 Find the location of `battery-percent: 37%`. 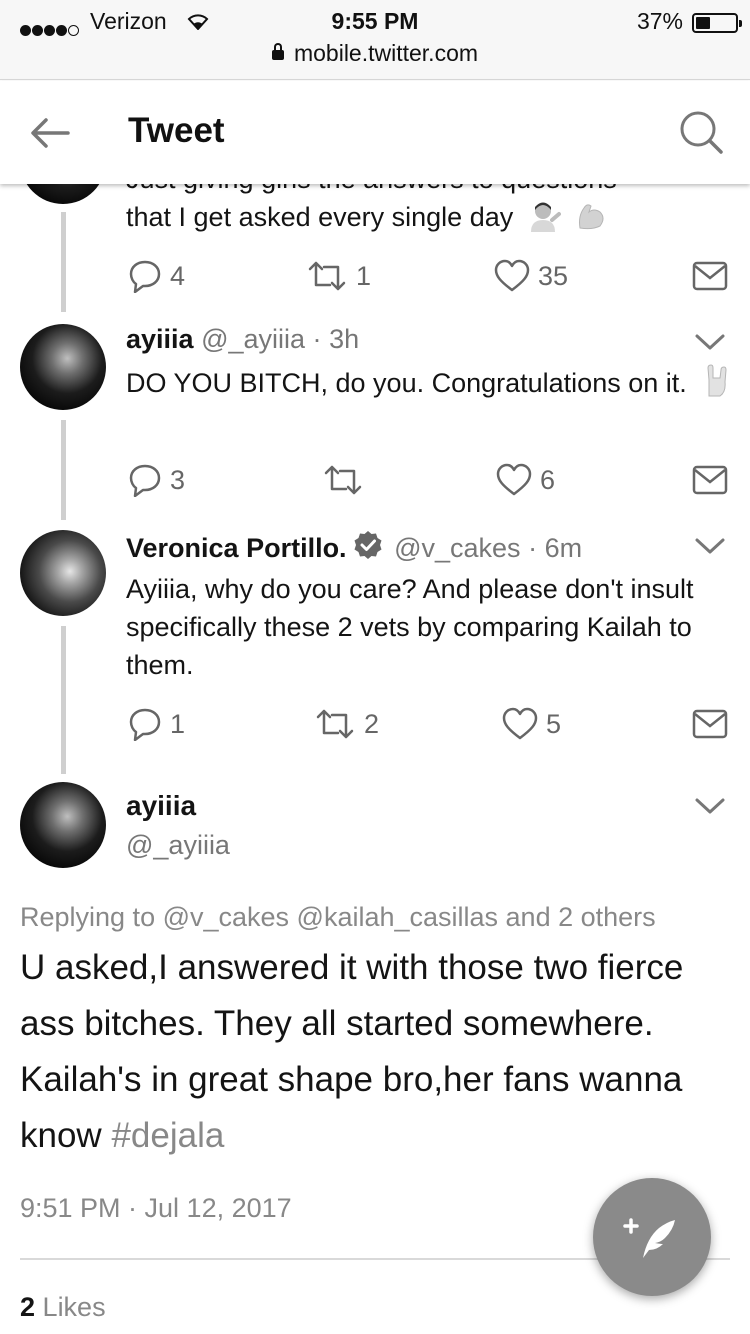

battery-percent: 37% is located at coordinates (659, 21).